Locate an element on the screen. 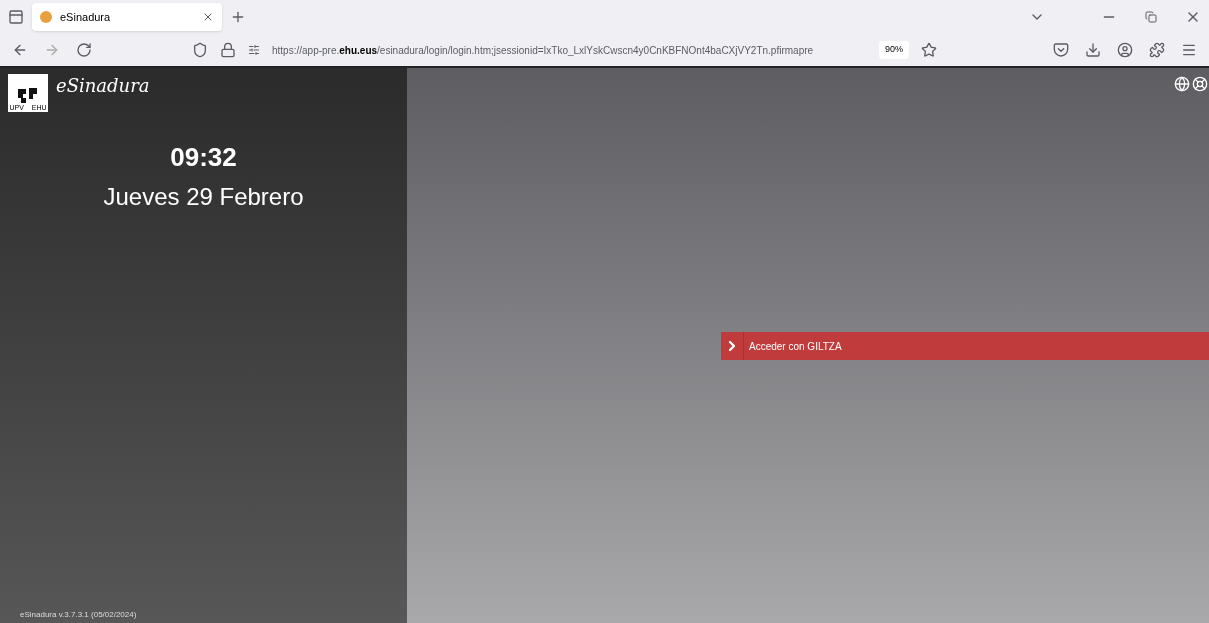  download-icon is located at coordinates (1093, 50).